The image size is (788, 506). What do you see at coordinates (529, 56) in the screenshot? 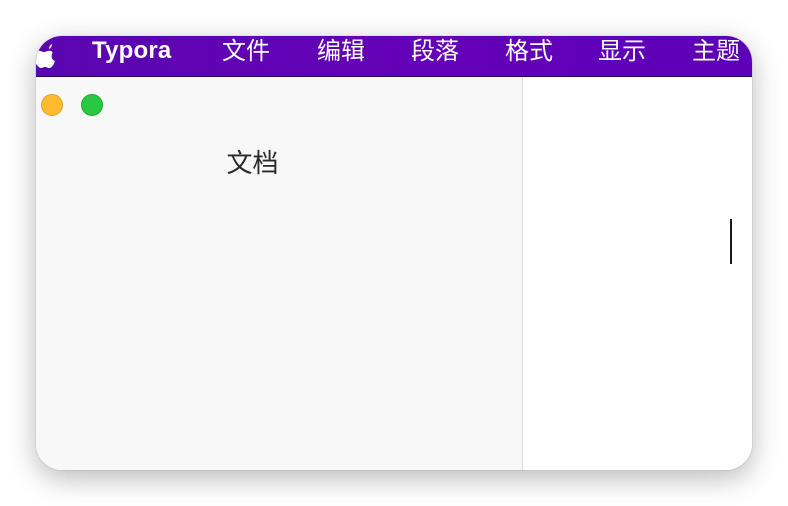
I see `menu-format: 格式` at bounding box center [529, 56].